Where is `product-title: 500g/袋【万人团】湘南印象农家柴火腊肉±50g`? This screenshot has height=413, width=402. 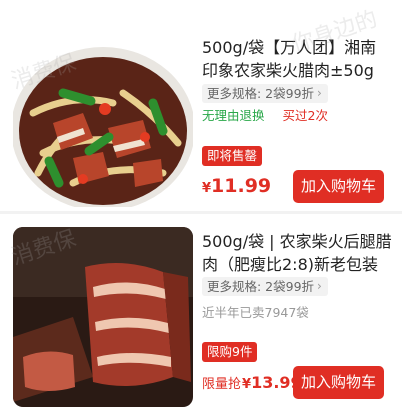
product-title: 500g/袋【万人团】湘南印象农家柴火腊肉±50g is located at coordinates (297, 59).